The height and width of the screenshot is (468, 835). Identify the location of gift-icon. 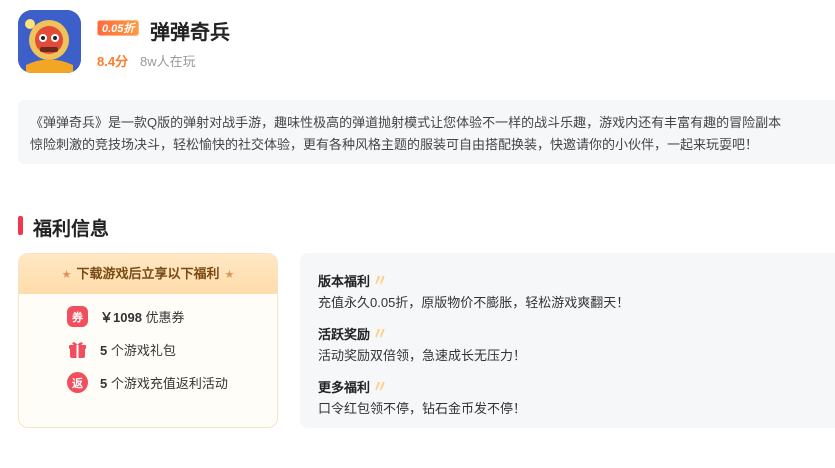
(77, 349).